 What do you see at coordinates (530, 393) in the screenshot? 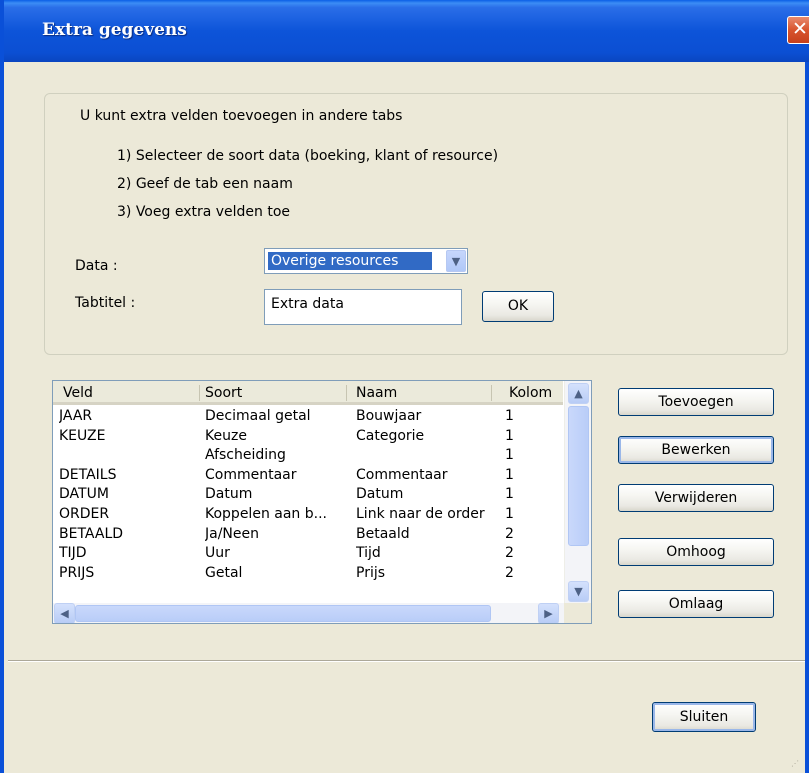
I see `column-header-kolom: Kolom` at bounding box center [530, 393].